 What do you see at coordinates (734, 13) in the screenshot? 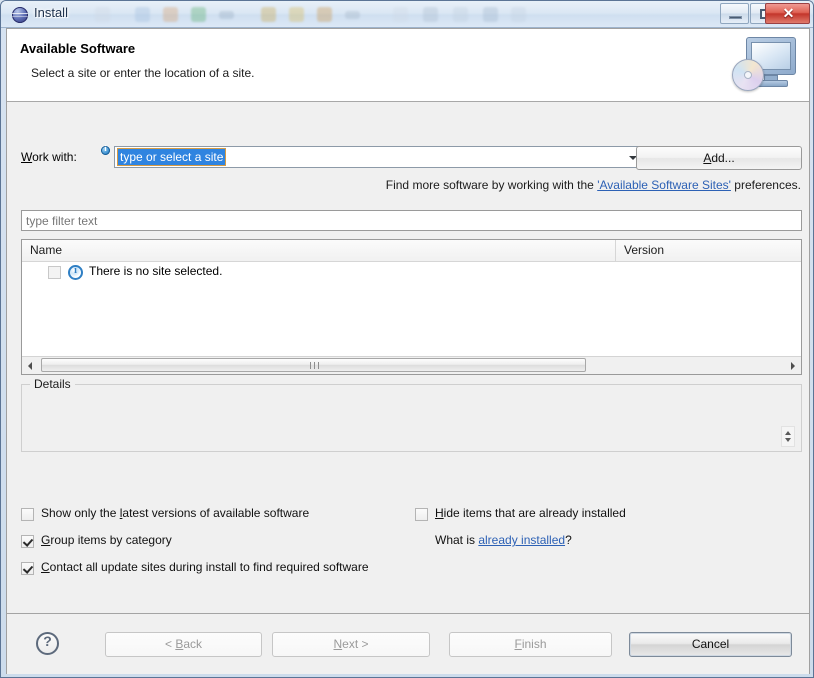
I see `minimize-button` at bounding box center [734, 13].